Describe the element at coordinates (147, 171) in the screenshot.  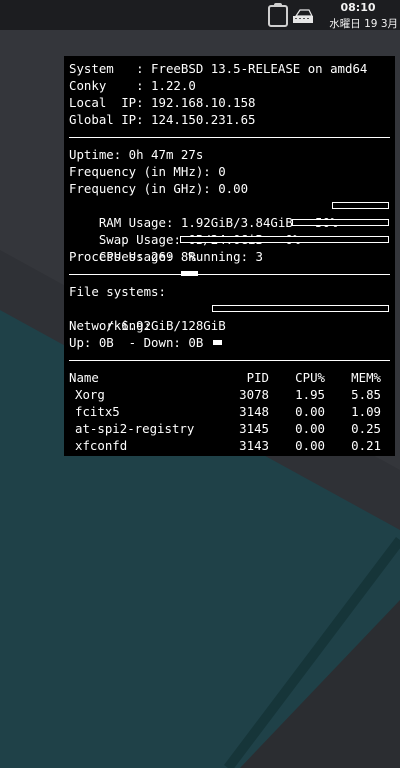
I see `frequency-mhz: Frequency (in MHz): 0` at that location.